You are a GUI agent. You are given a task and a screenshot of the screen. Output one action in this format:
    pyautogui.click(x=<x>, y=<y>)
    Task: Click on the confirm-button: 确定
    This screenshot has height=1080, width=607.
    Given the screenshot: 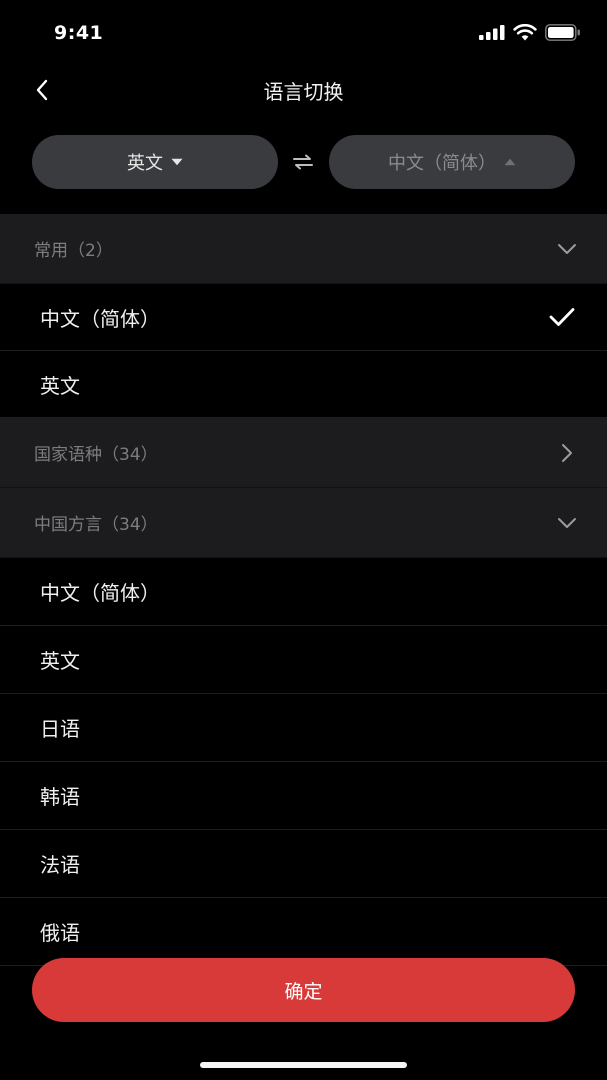 What is the action you would take?
    pyautogui.click(x=303, y=990)
    